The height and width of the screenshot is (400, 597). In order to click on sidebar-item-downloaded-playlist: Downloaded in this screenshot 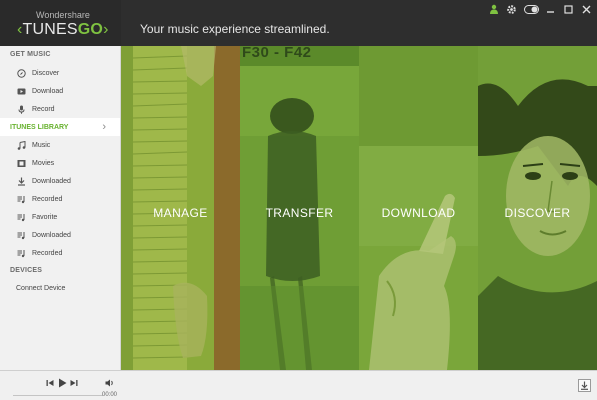, I will do `click(60, 235)`.